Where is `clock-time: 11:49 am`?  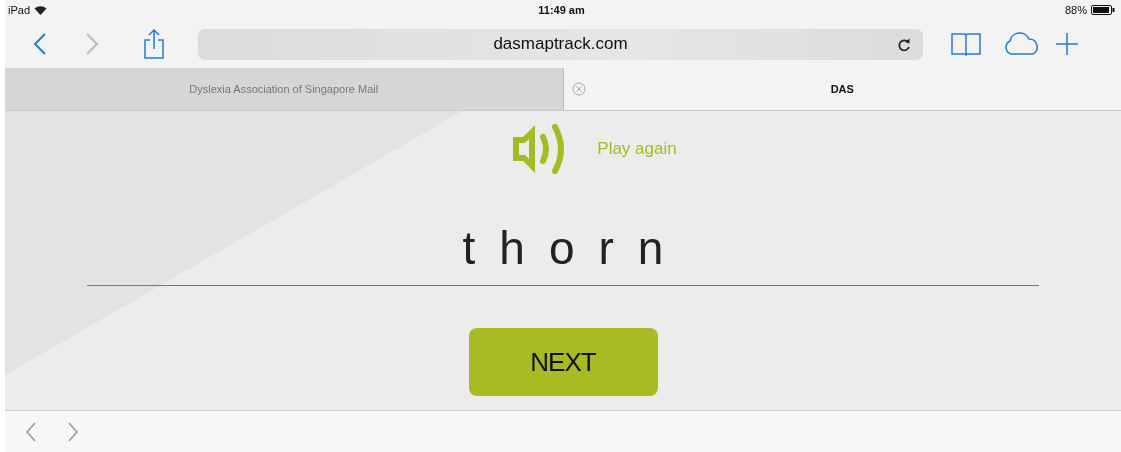
clock-time: 11:49 am is located at coordinates (561, 10).